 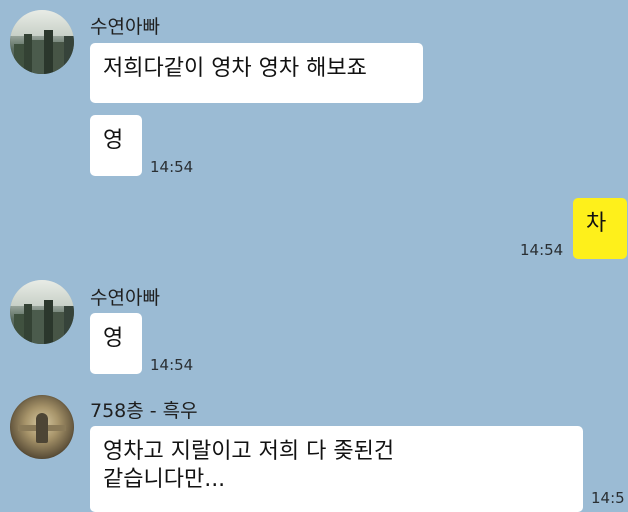 I want to click on message-time: 14:5, so click(x=608, y=498).